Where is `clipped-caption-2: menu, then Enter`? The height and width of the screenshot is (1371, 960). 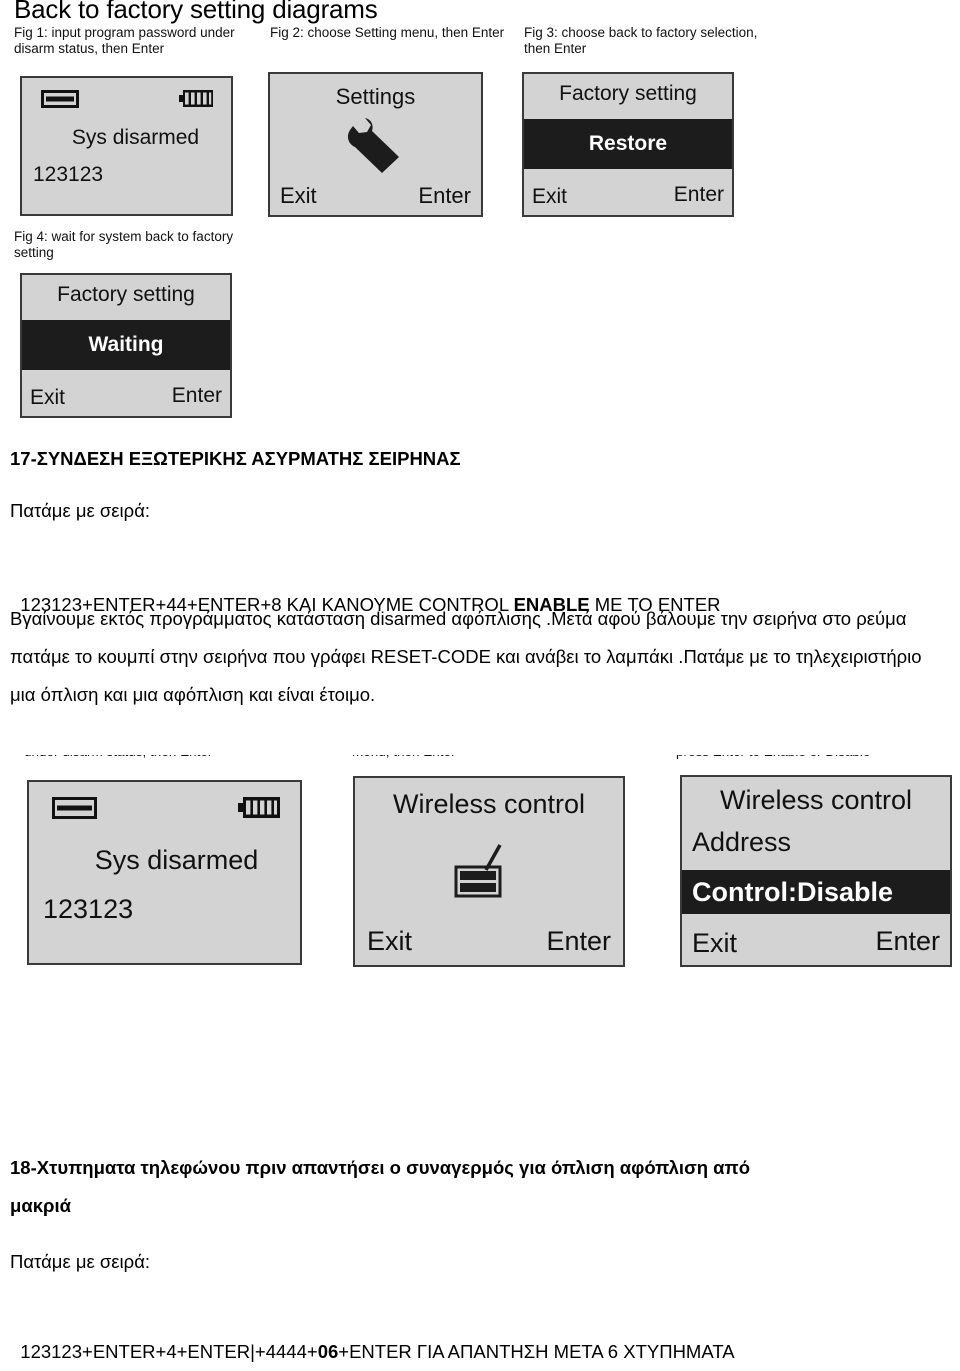
clipped-caption-2: menu, then Enter is located at coordinates (404, 757).